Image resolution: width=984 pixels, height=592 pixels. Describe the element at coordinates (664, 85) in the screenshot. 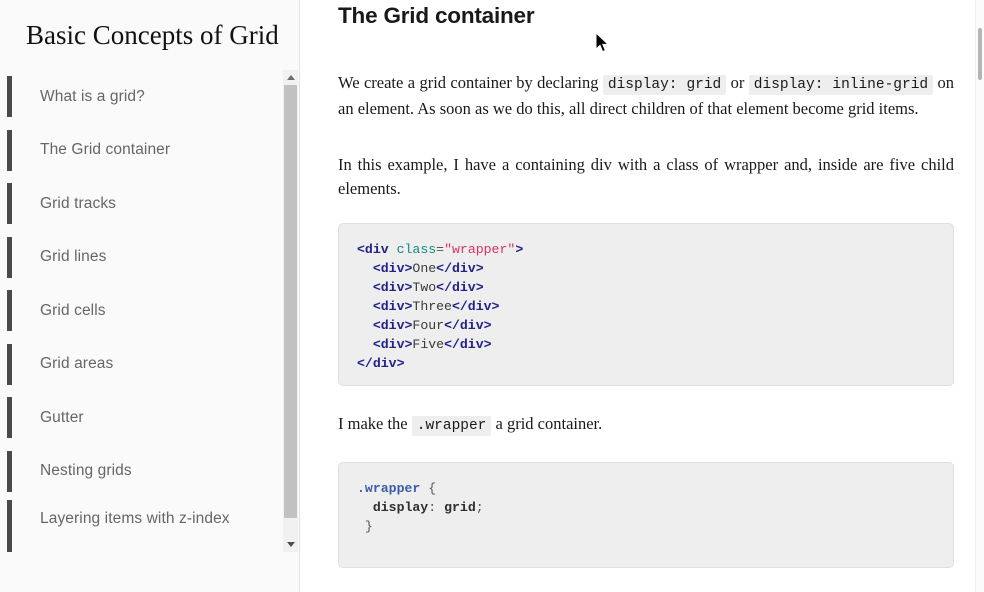

I see `inline-code-display-grid: display: grid` at that location.